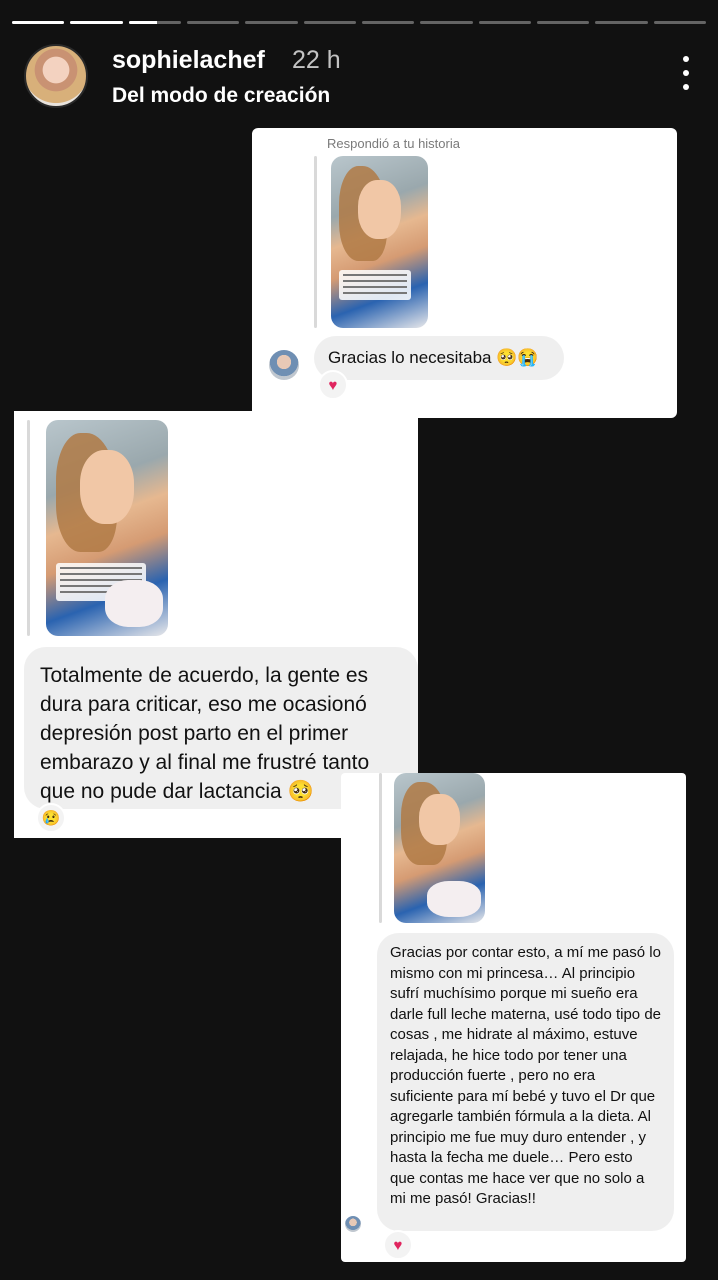 This screenshot has width=718, height=1280. I want to click on more-options-icon, so click(686, 73).